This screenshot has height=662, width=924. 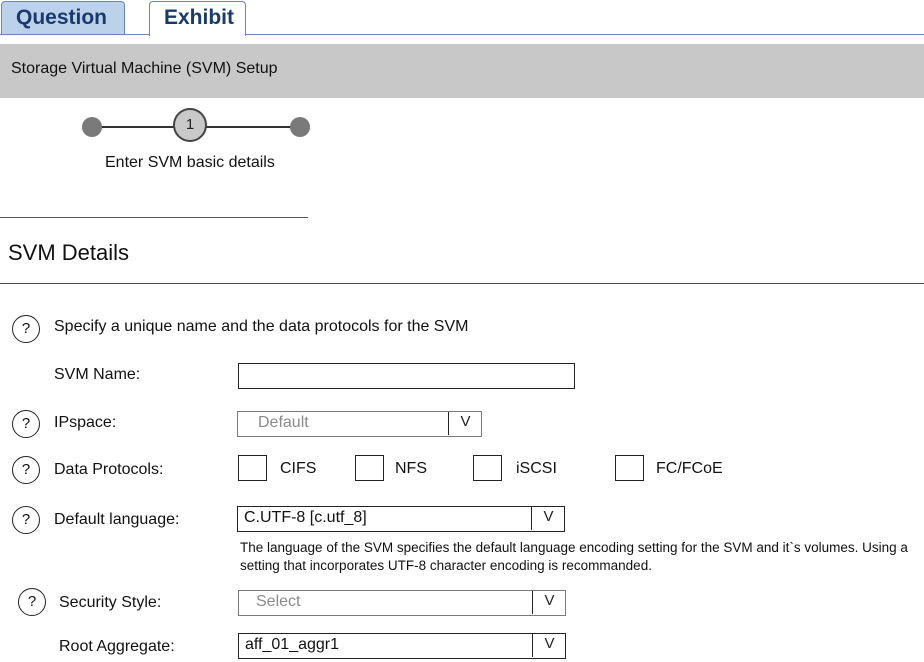 I want to click on stepper-dot-start, so click(x=92, y=127).